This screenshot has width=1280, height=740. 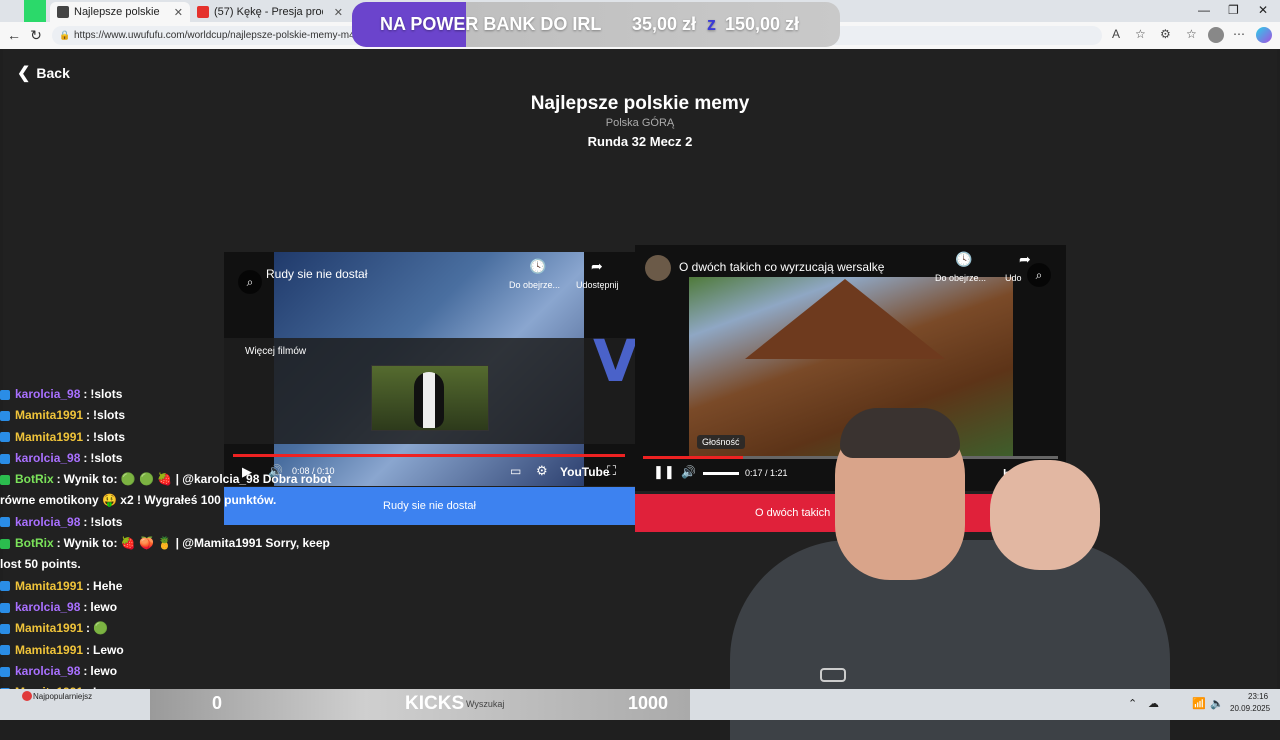 I want to click on clock-date: 20.09.2025, so click(x=1250, y=708).